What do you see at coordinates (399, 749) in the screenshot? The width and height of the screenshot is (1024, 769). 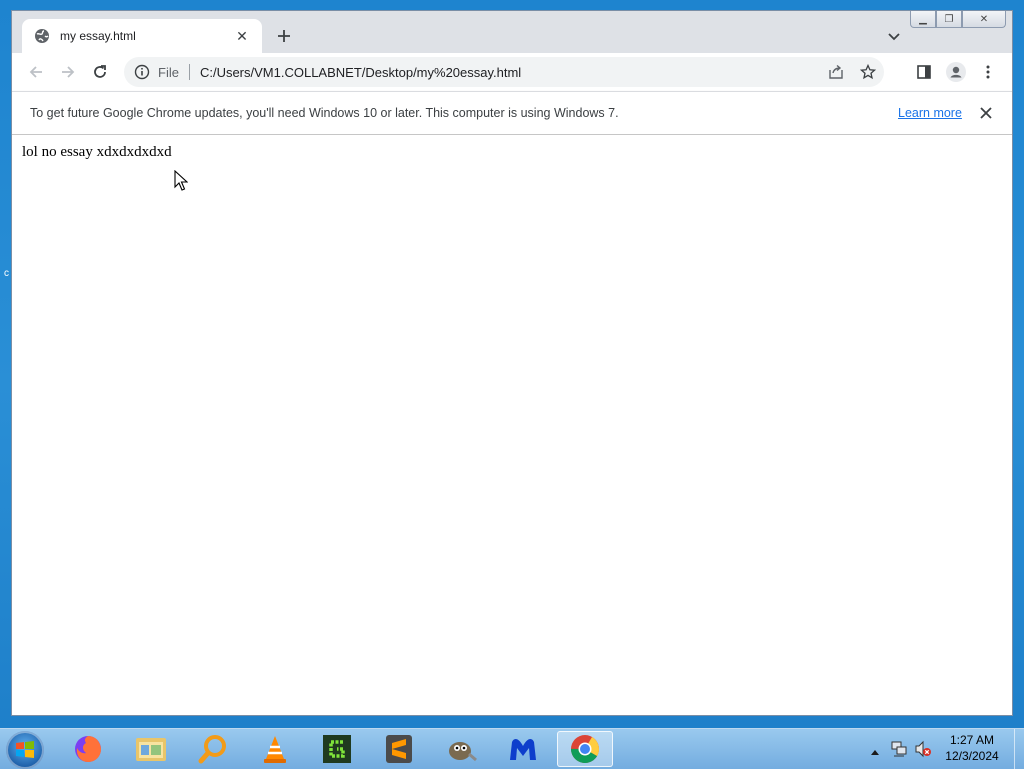 I see `sublime-icon` at bounding box center [399, 749].